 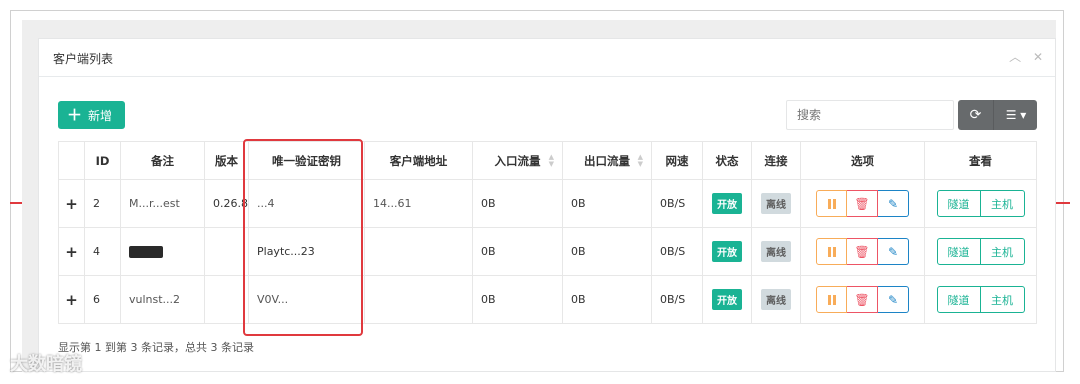 What do you see at coordinates (226, 160) in the screenshot?
I see `header-version: 版本` at bounding box center [226, 160].